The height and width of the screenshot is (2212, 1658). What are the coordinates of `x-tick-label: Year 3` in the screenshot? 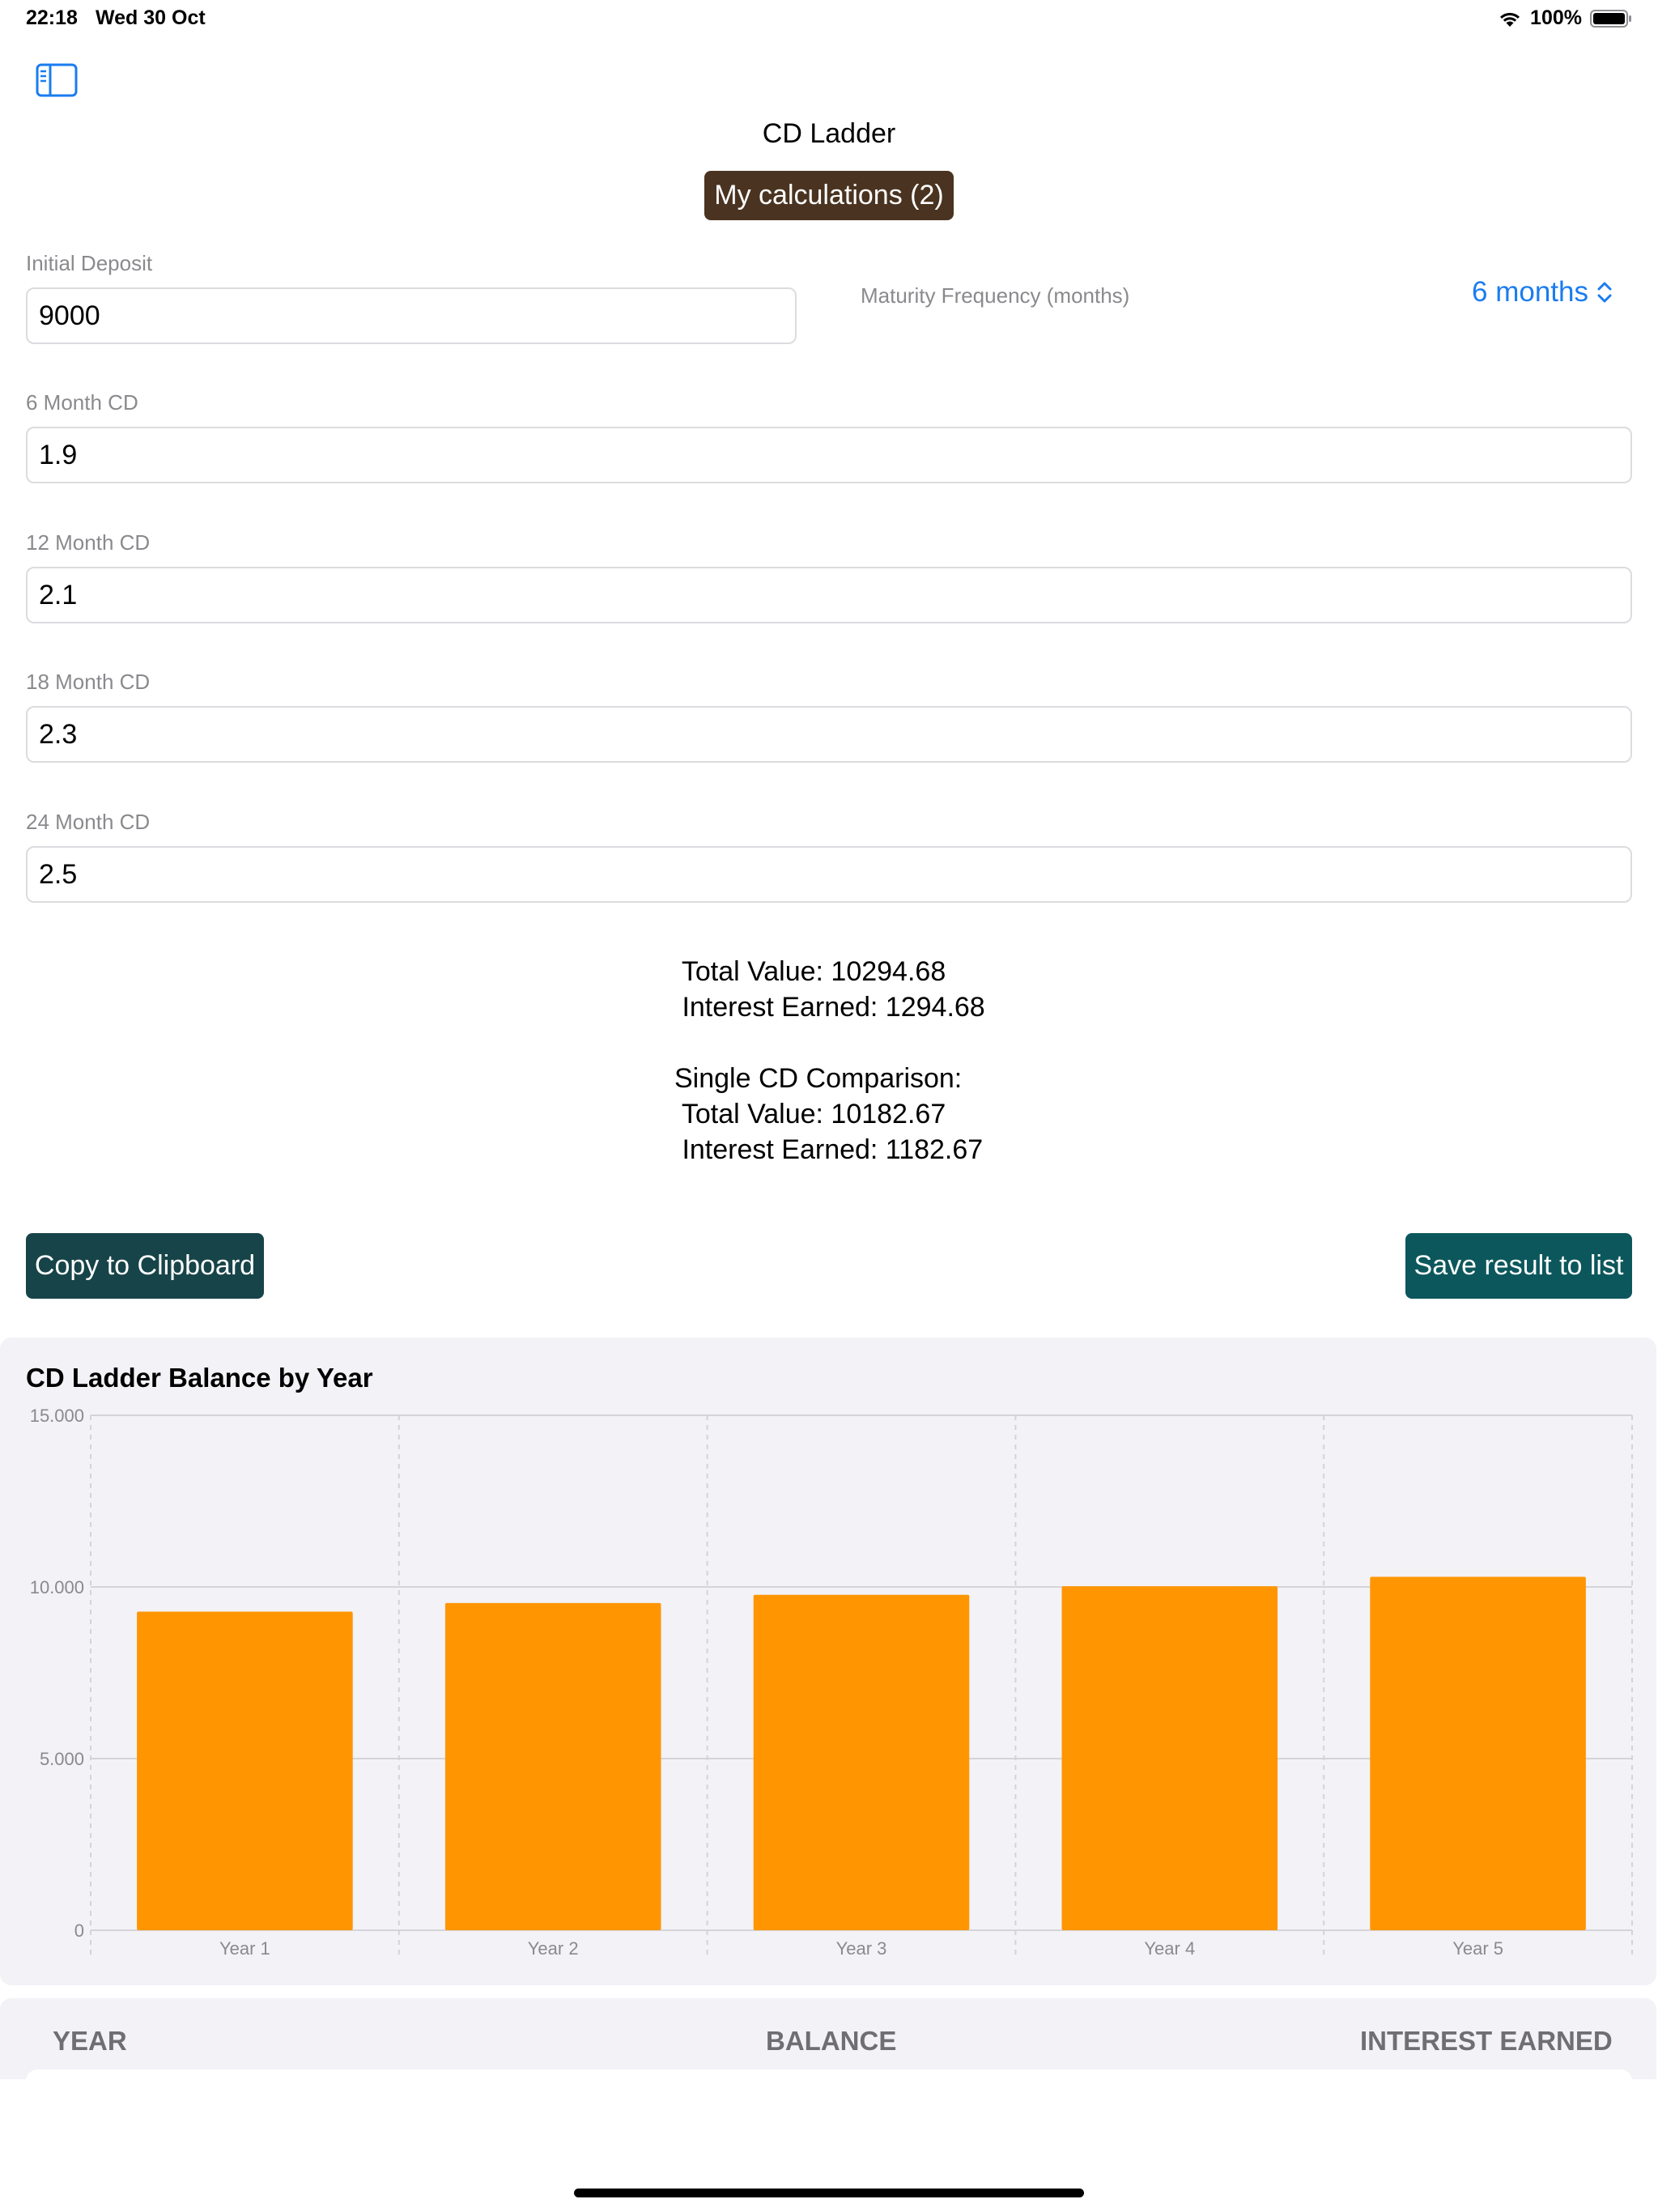 It's located at (861, 1948).